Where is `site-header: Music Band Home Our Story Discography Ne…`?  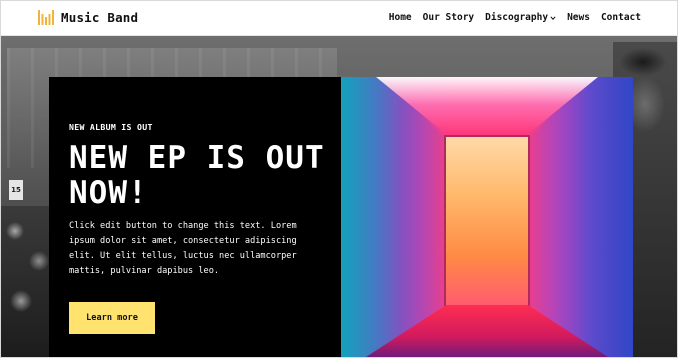
site-header: Music Band Home Our Story Discography Ne… is located at coordinates (339, 18).